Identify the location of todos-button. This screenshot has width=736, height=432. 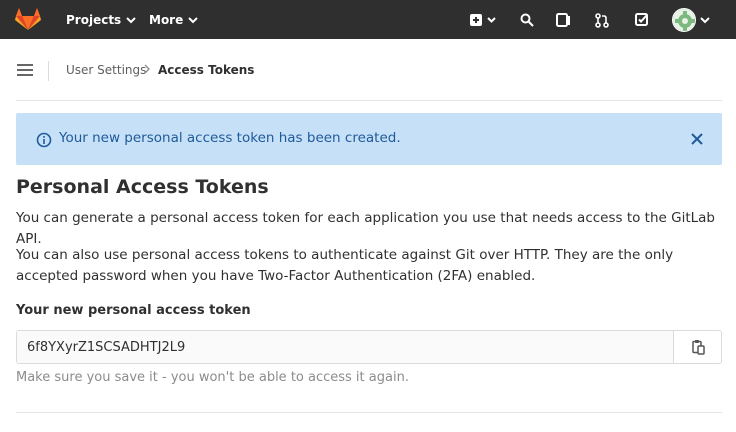
(642, 20).